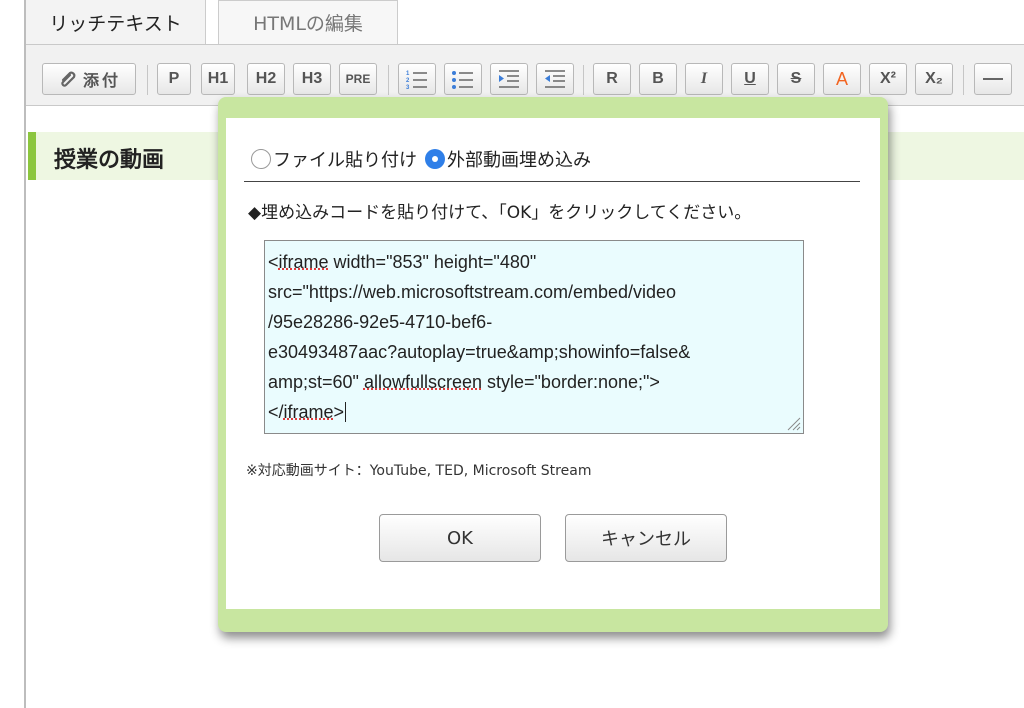 The image size is (1024, 708). I want to click on dialog-divider, so click(552, 181).